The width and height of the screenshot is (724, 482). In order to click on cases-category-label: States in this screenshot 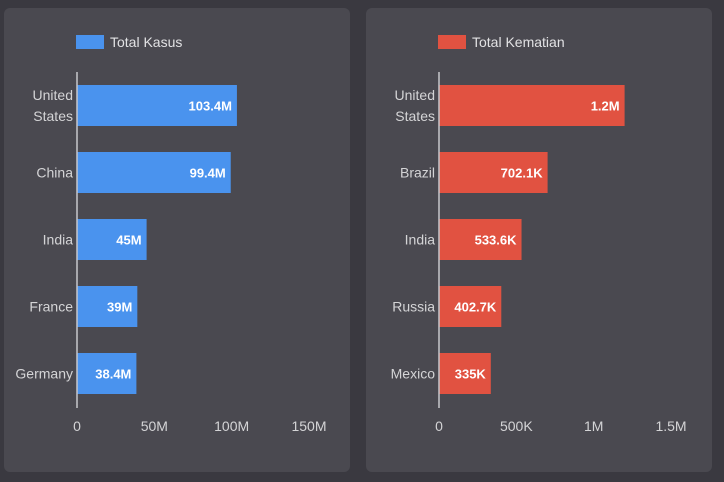, I will do `click(53, 116)`.